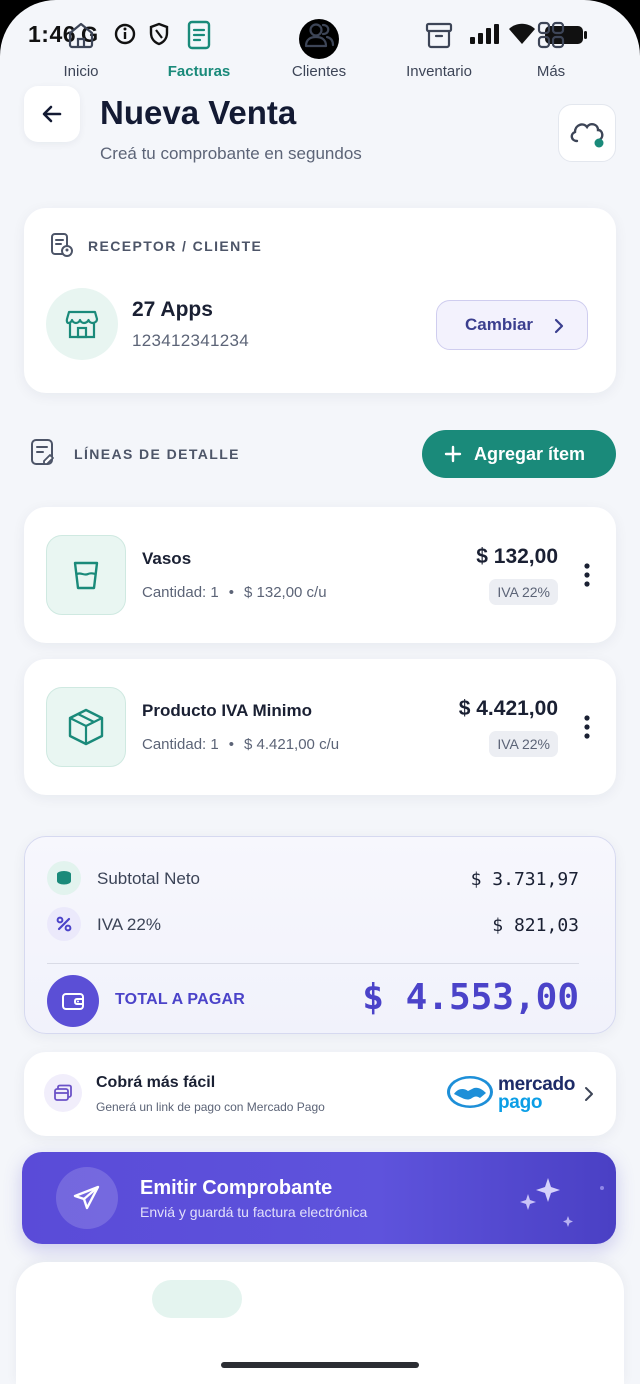 This screenshot has height=1384, width=640. I want to click on emit-subtitle: Enviá y guardá tu factura electrónica, so click(254, 1212).